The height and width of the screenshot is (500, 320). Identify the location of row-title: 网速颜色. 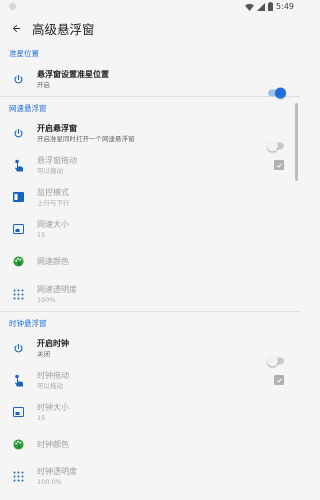
(53, 261).